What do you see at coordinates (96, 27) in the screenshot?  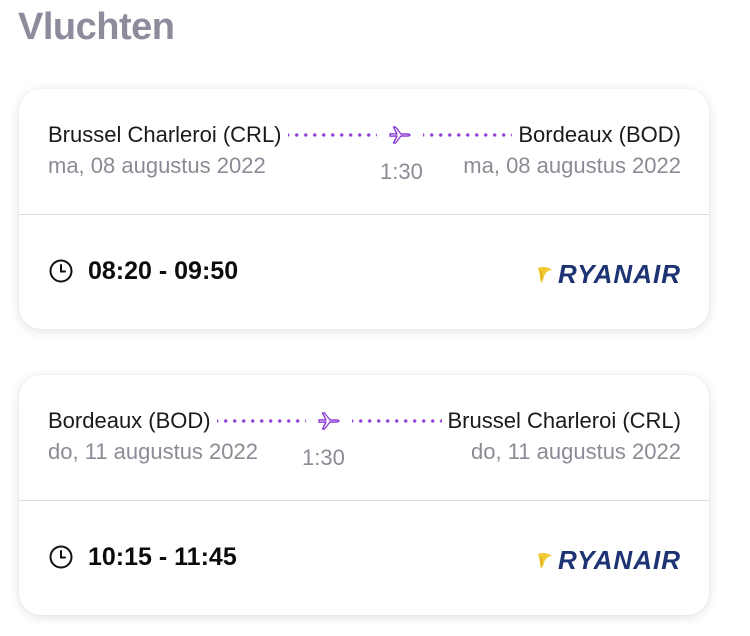 I see `page-title: Vluchten` at bounding box center [96, 27].